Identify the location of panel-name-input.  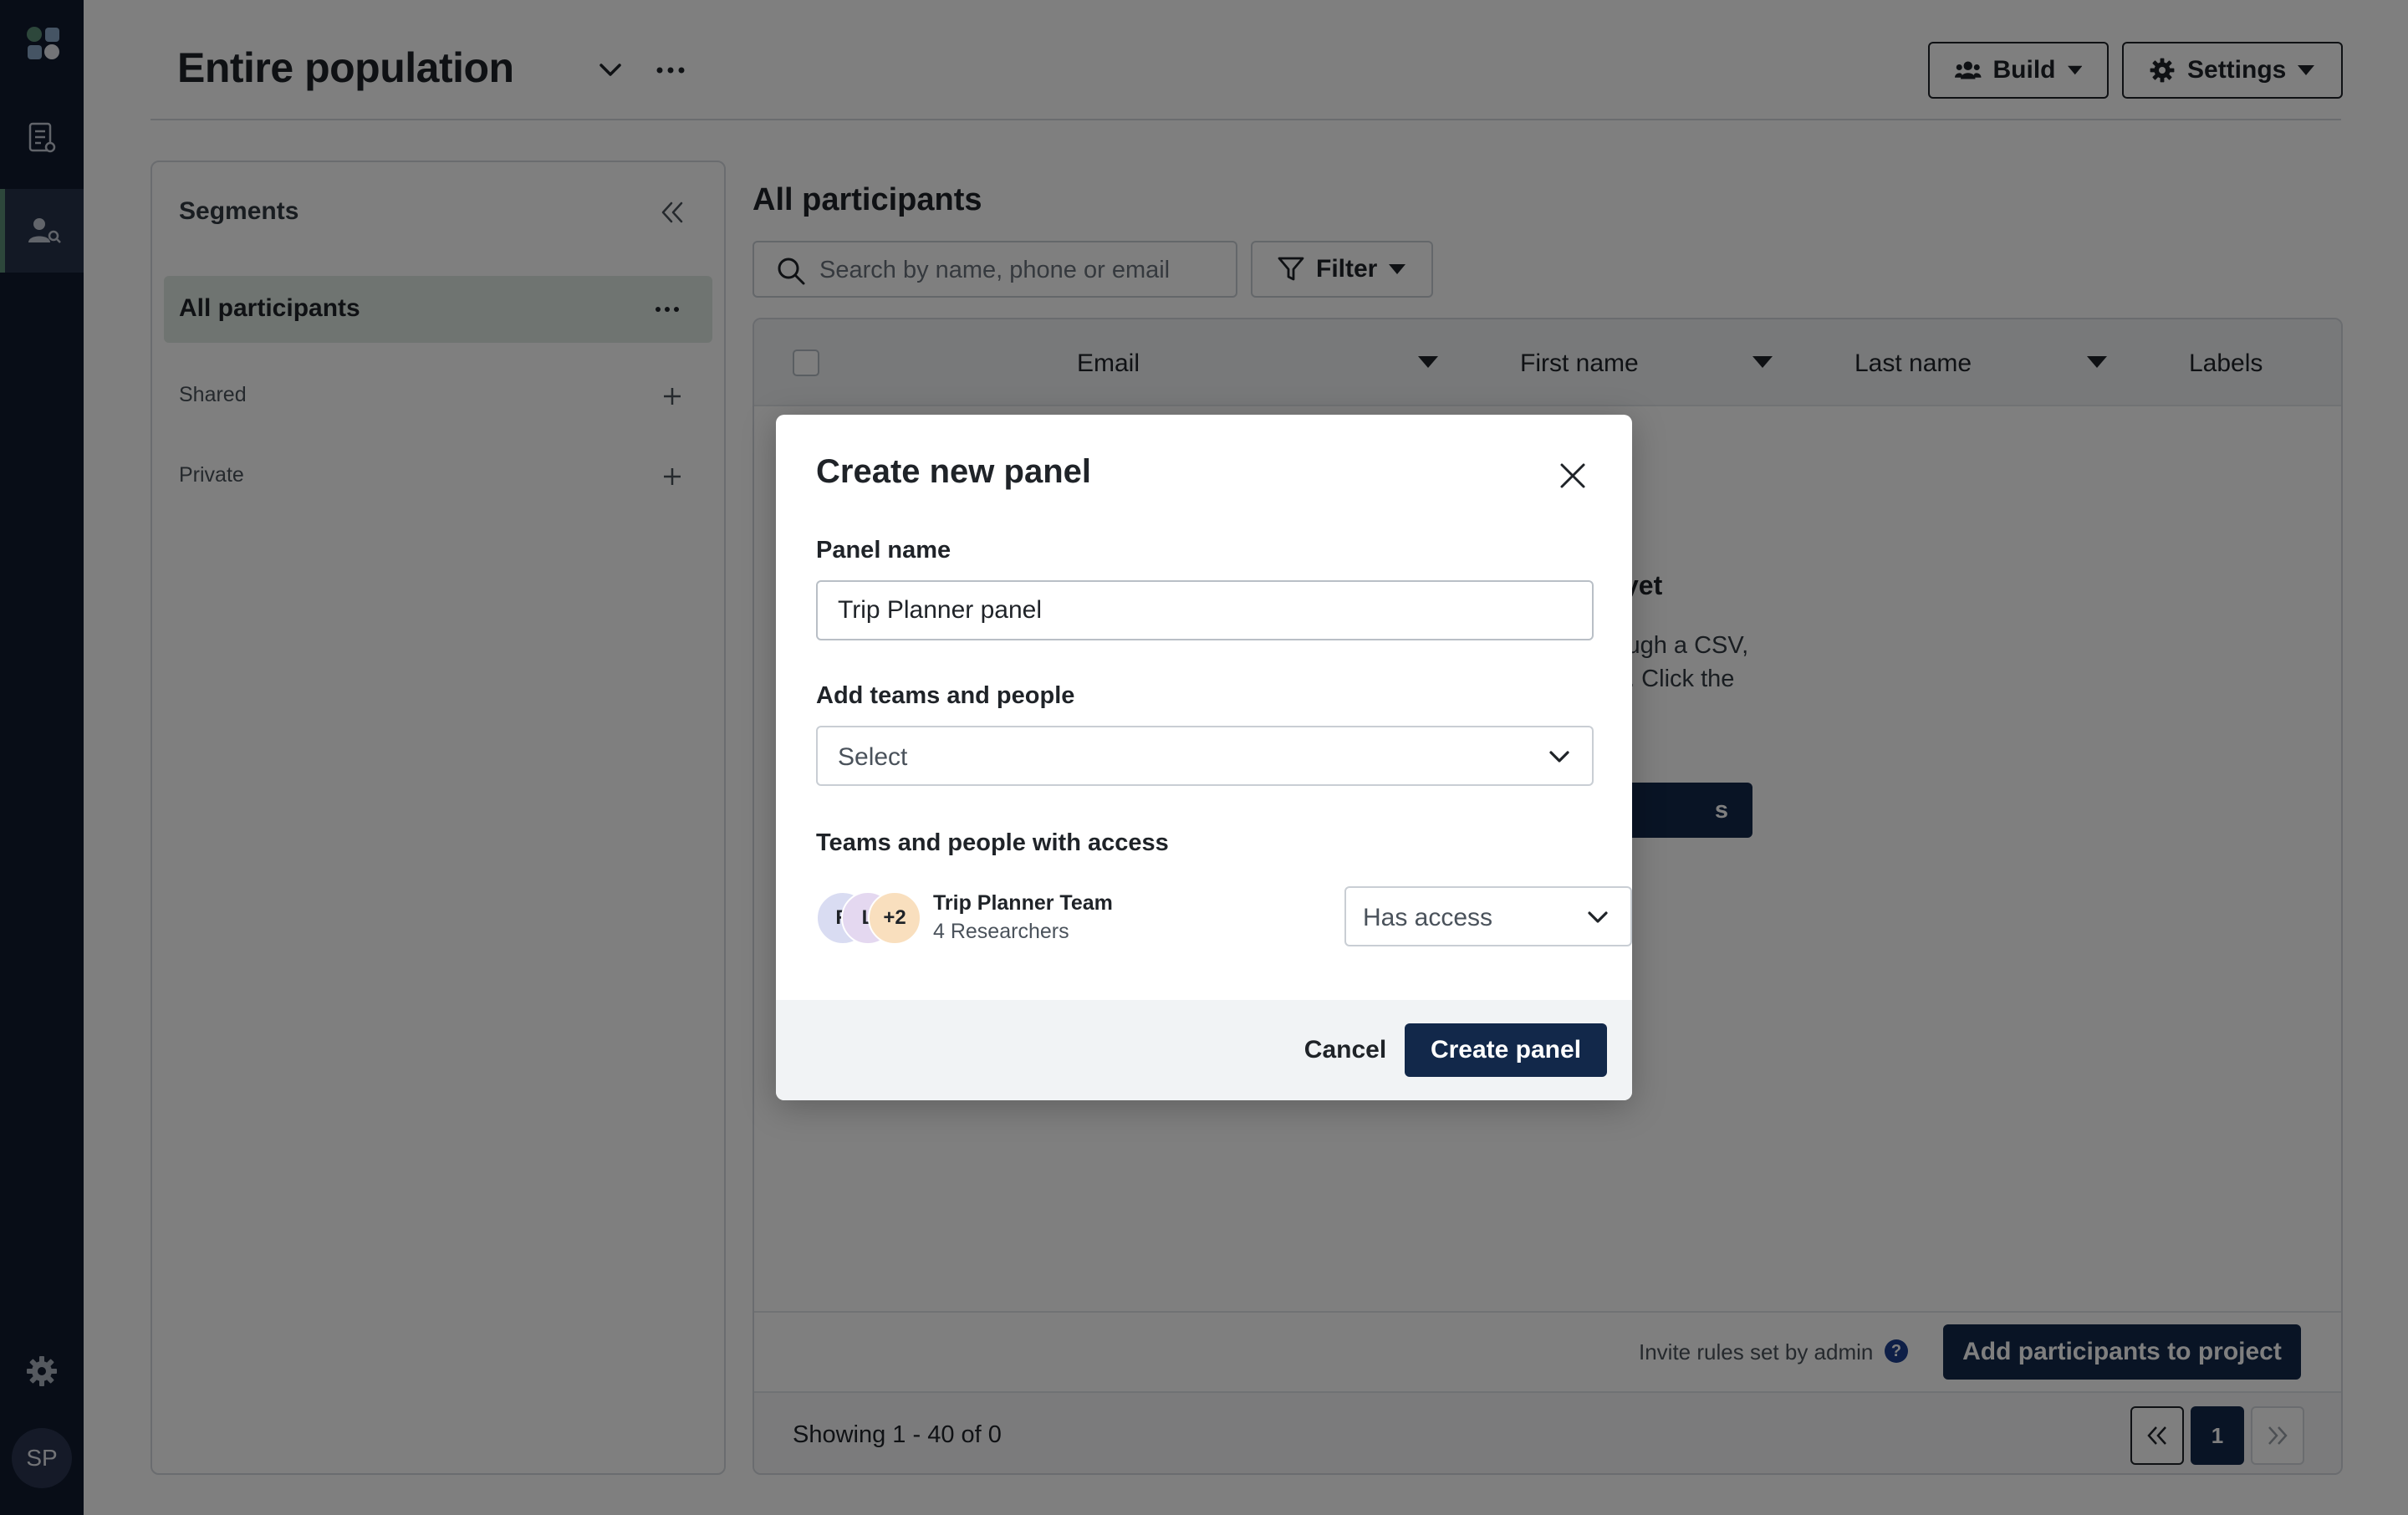
(1205, 610).